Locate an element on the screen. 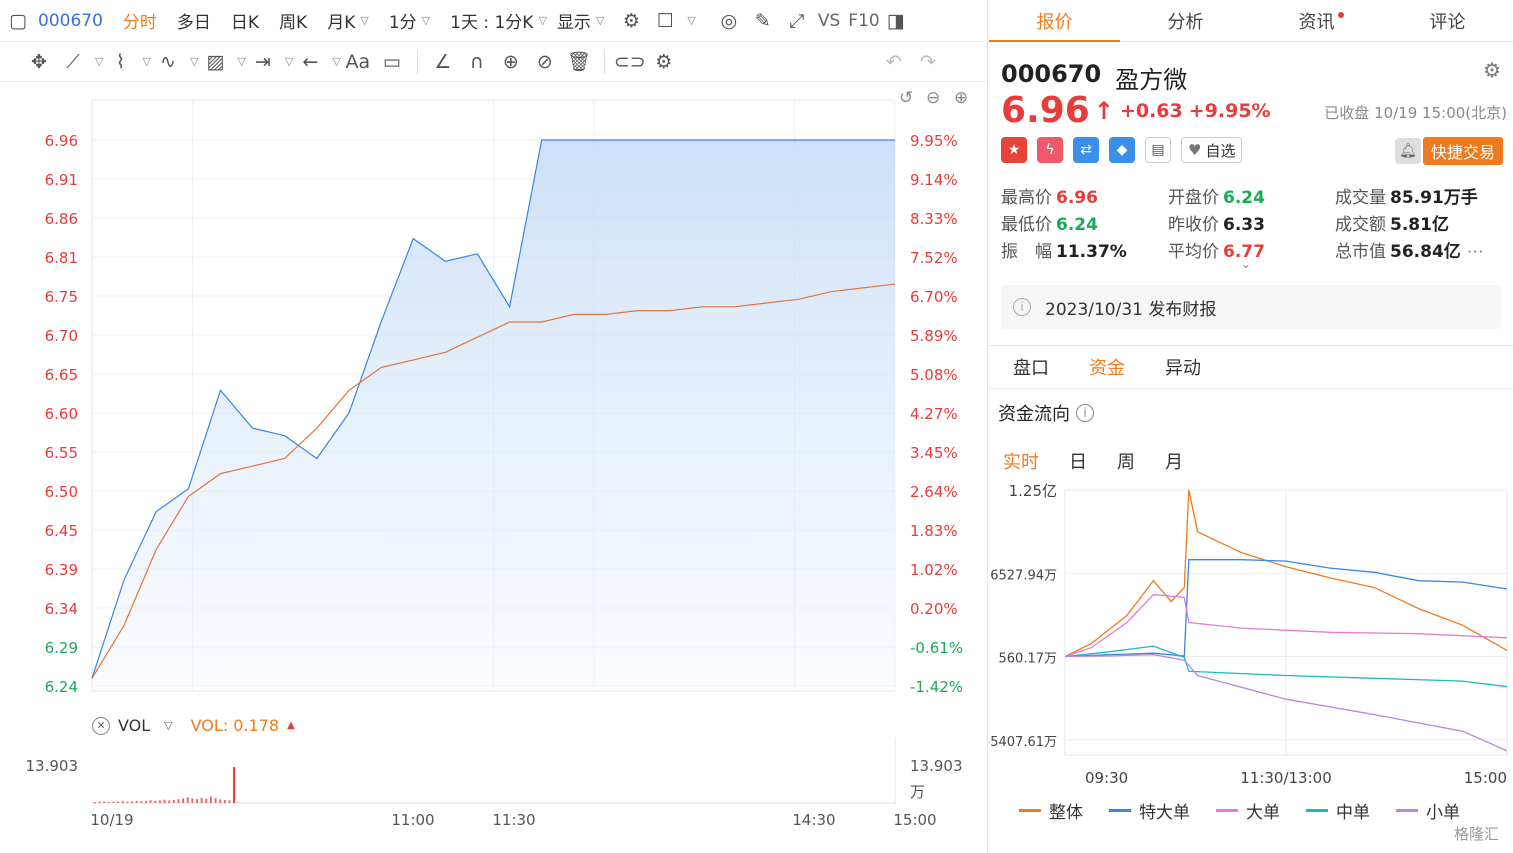  divider is located at coordinates (604, 61).